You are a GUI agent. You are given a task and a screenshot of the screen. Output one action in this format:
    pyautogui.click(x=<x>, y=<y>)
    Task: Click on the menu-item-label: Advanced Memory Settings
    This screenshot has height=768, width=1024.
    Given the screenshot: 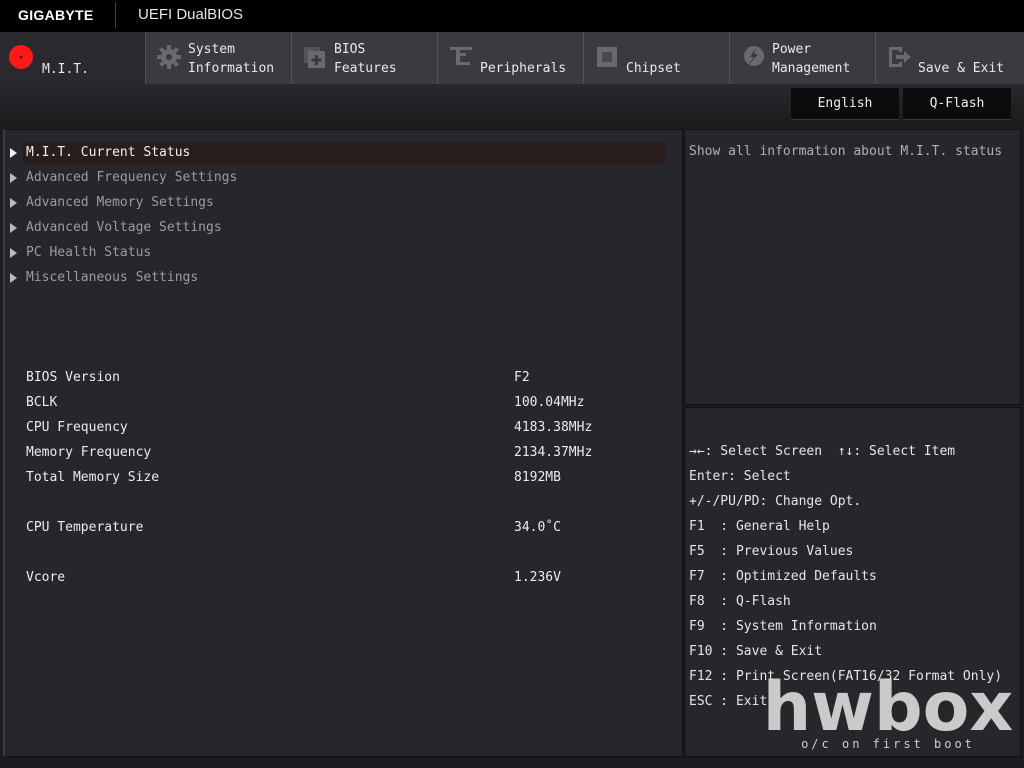 What is the action you would take?
    pyautogui.click(x=120, y=202)
    